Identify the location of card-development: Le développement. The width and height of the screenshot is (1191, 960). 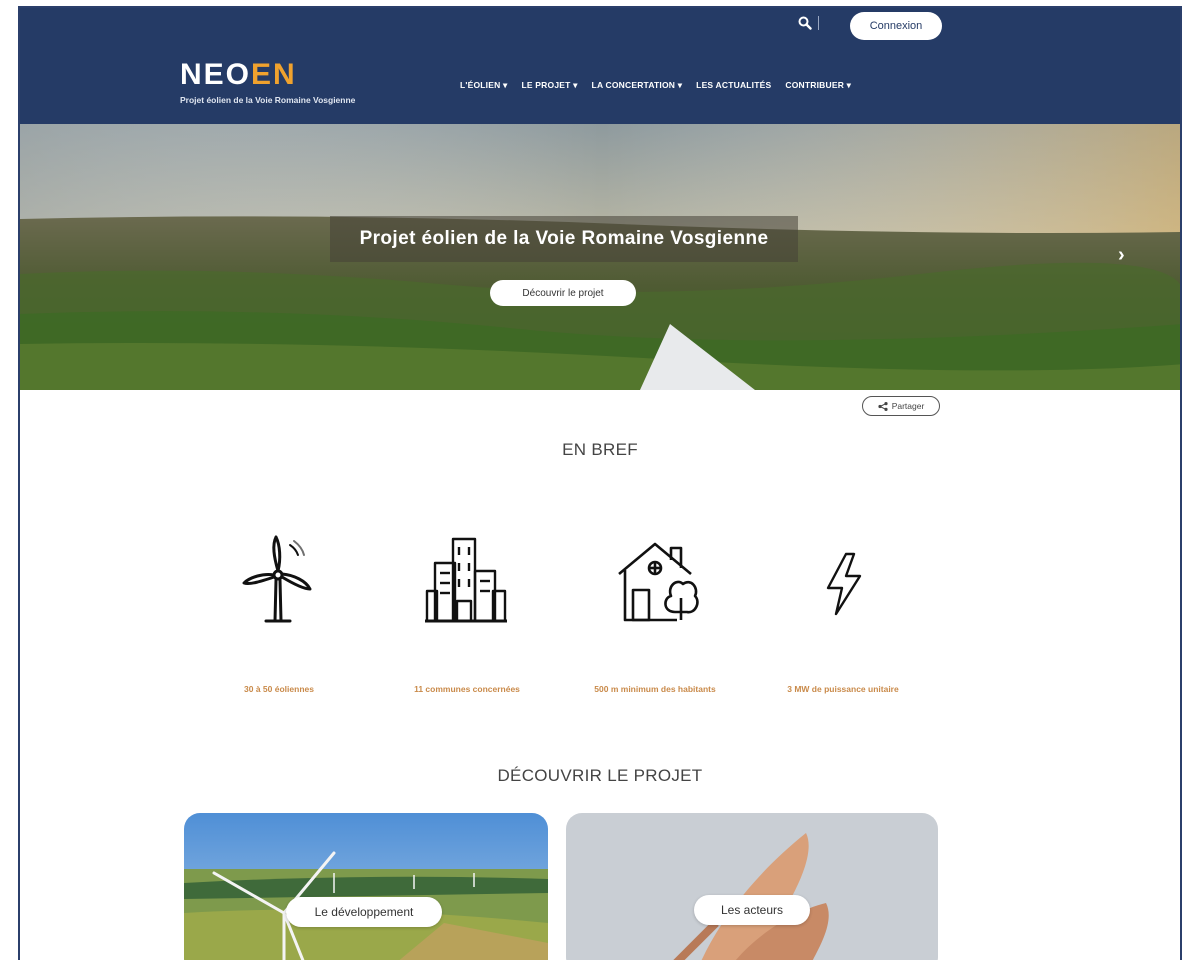
(366, 886).